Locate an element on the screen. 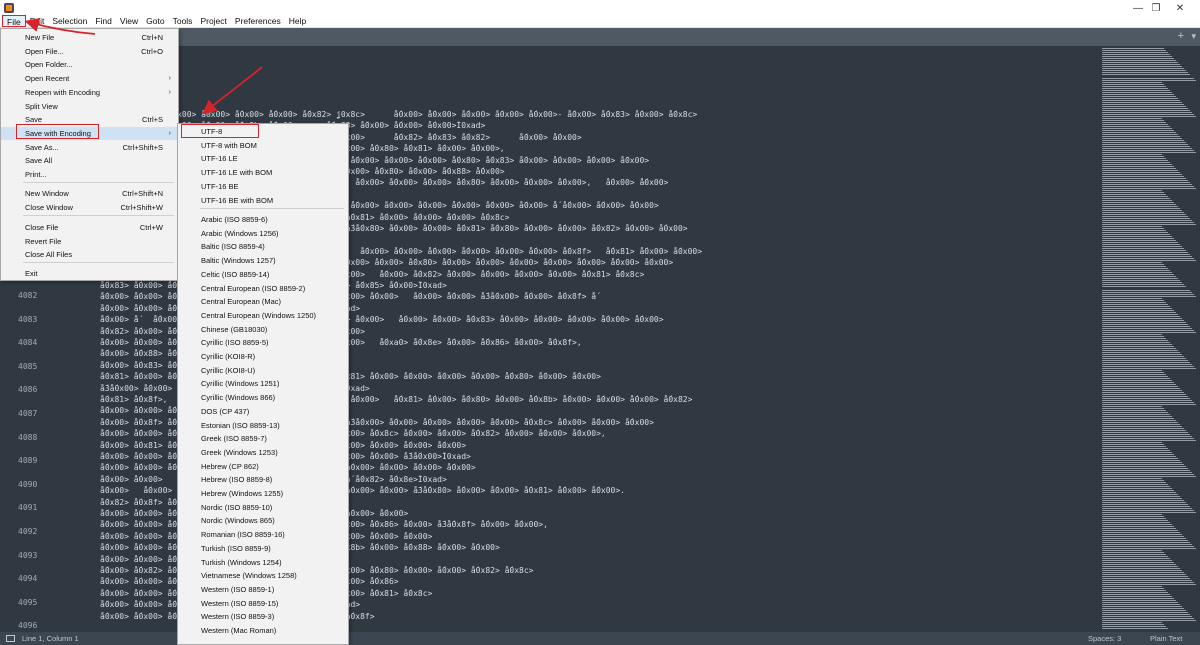 The width and height of the screenshot is (1200, 645). encoding-option-label: Western (ISO 8859-3) is located at coordinates (238, 617).